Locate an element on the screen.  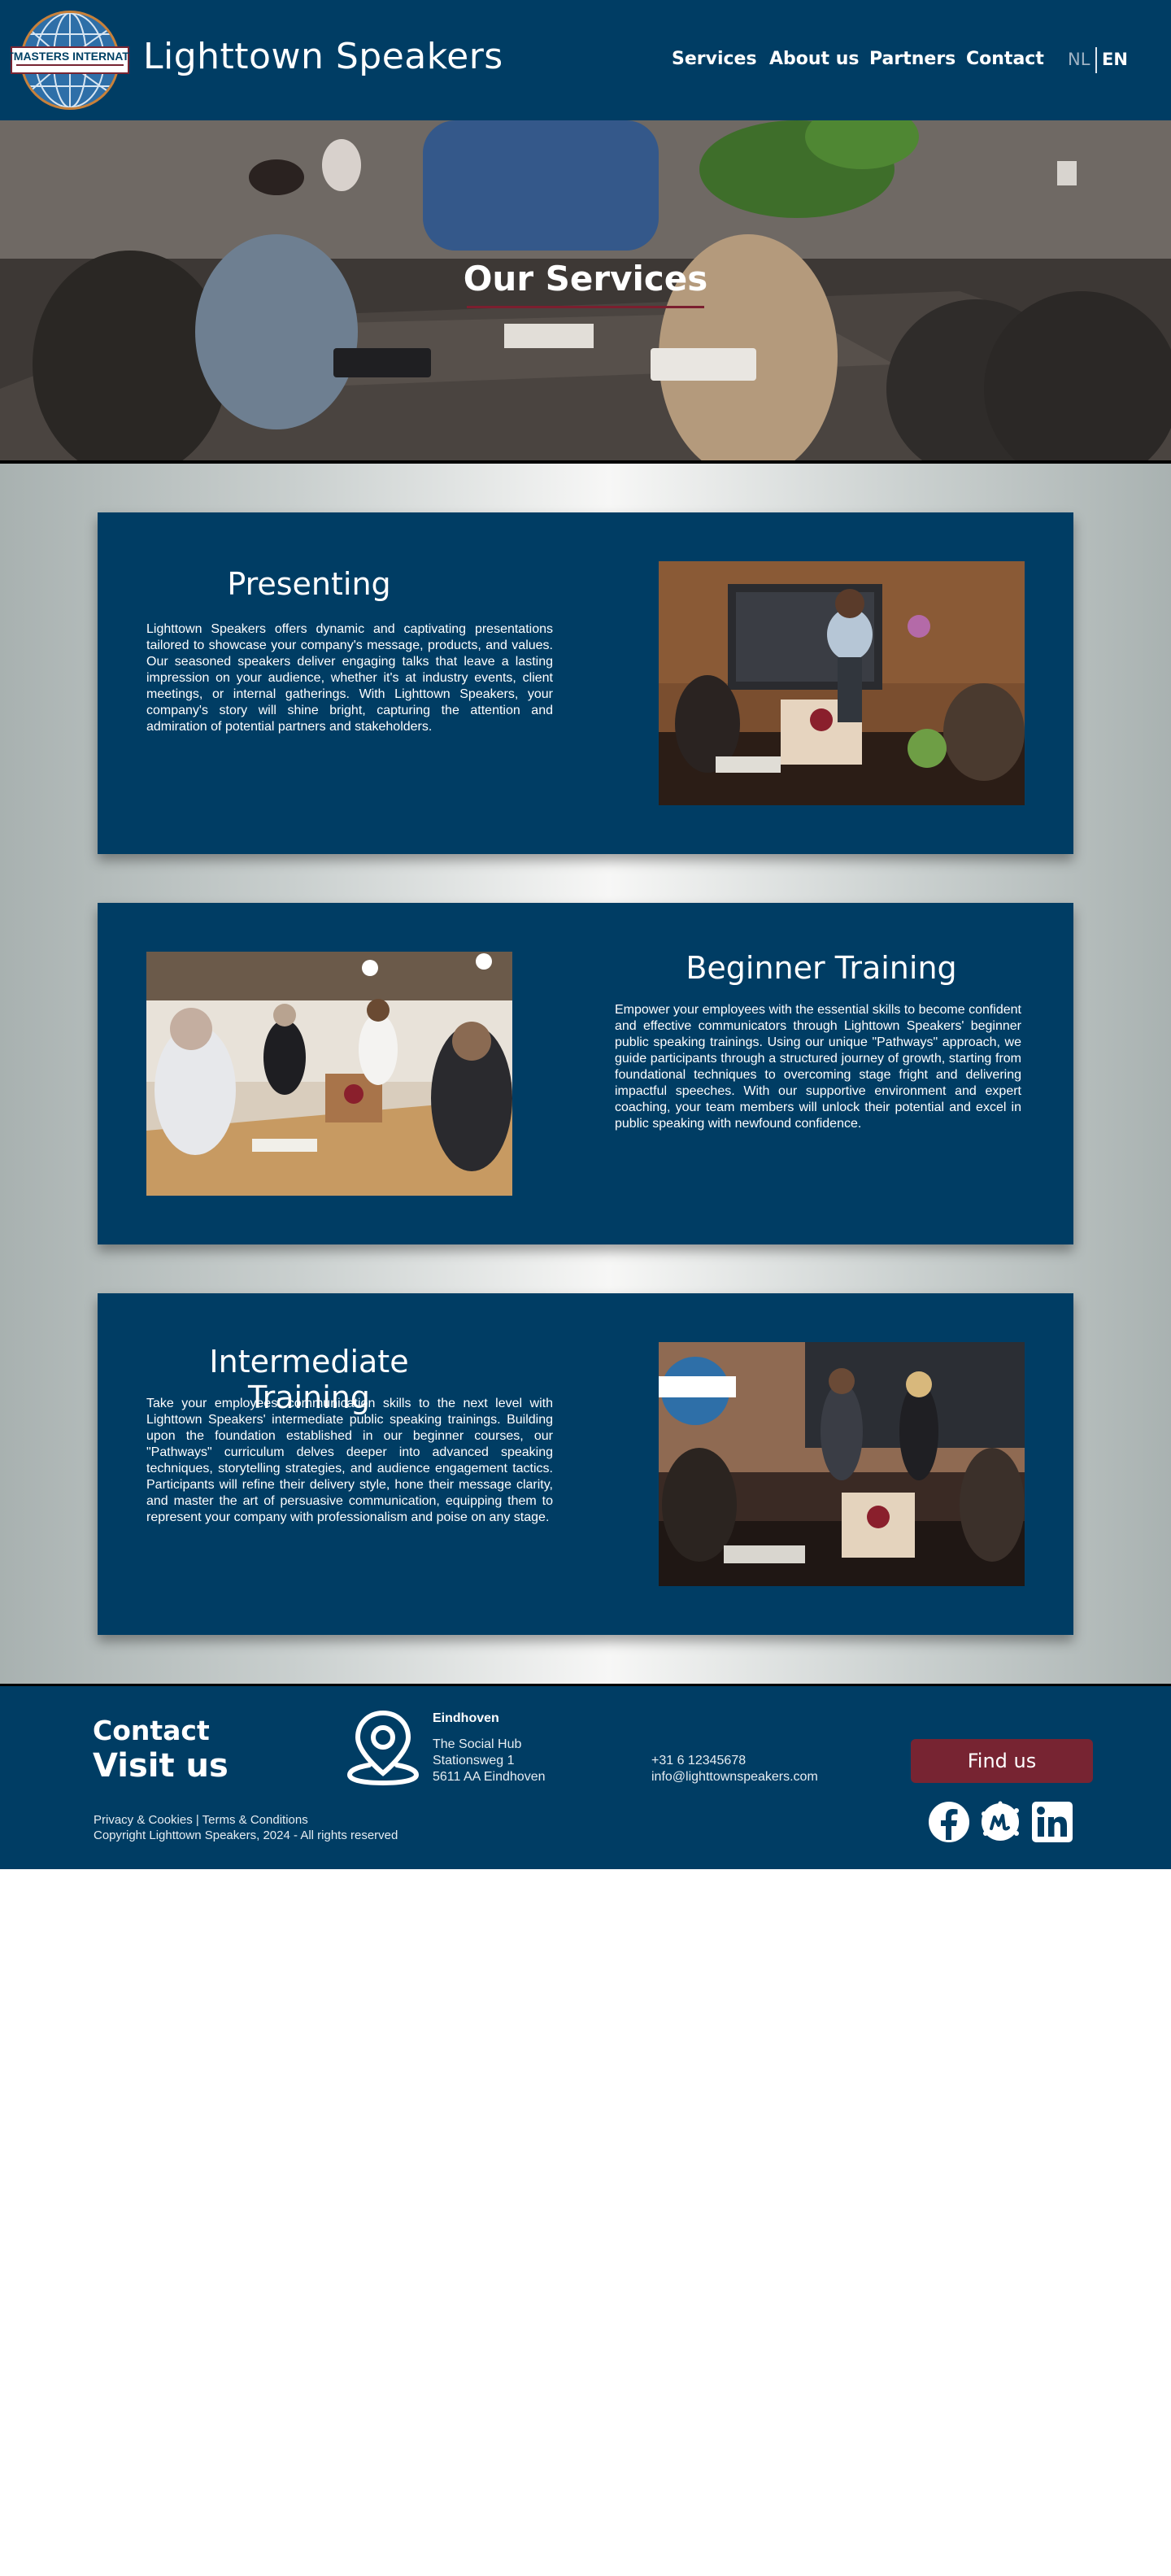
lang-nl: NL is located at coordinates (1079, 59).